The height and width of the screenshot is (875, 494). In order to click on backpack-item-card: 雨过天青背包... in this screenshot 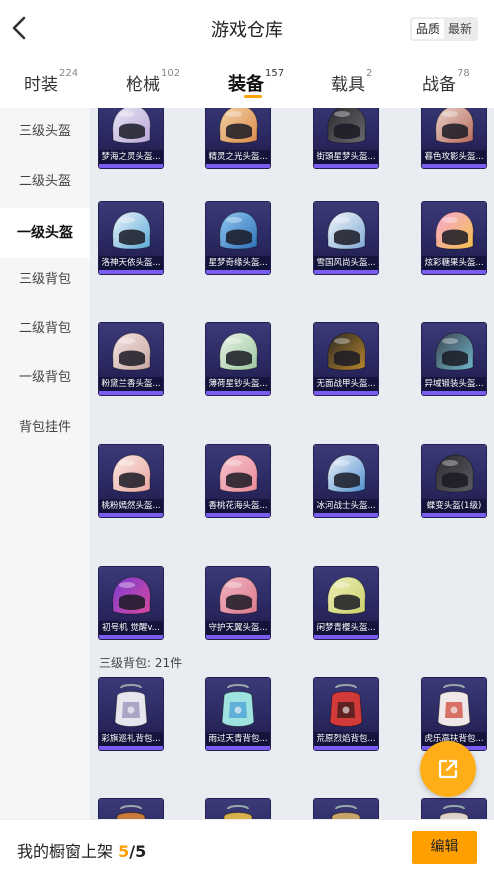, I will do `click(238, 714)`.